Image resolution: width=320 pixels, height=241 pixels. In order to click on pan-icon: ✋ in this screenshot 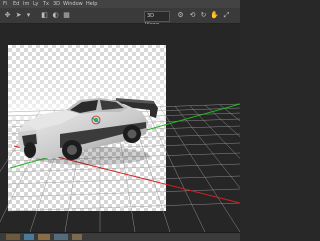, I will do `click(214, 15)`.